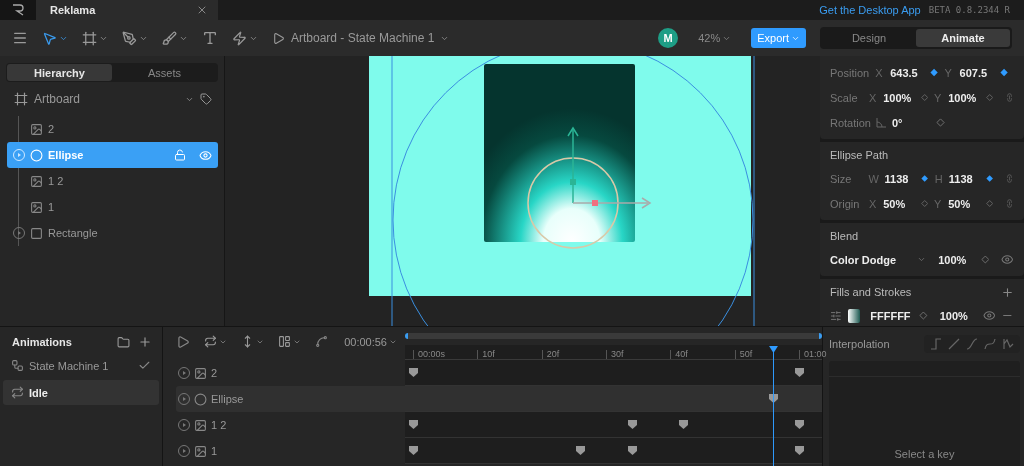  Describe the element at coordinates (976, 72) in the screenshot. I see `value-field: 607.5` at that location.